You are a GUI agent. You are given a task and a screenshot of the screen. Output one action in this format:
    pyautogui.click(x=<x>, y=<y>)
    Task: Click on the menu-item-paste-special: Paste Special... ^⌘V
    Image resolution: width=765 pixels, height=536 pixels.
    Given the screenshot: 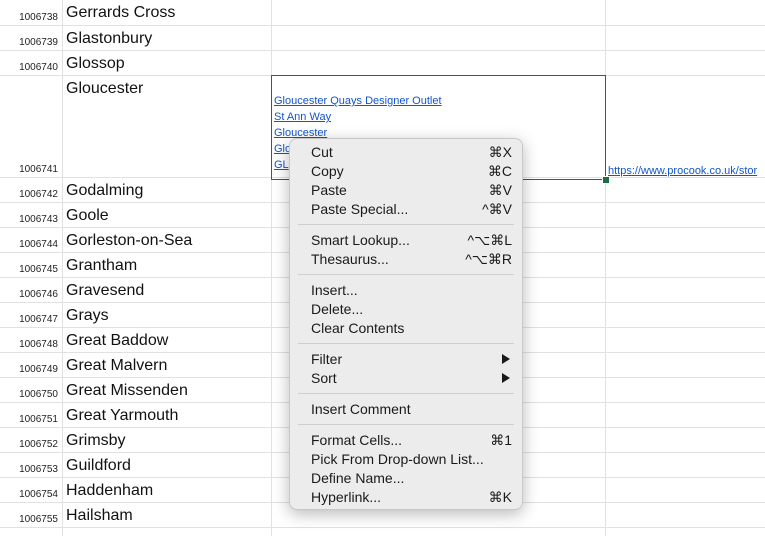 What is the action you would take?
    pyautogui.click(x=406, y=209)
    